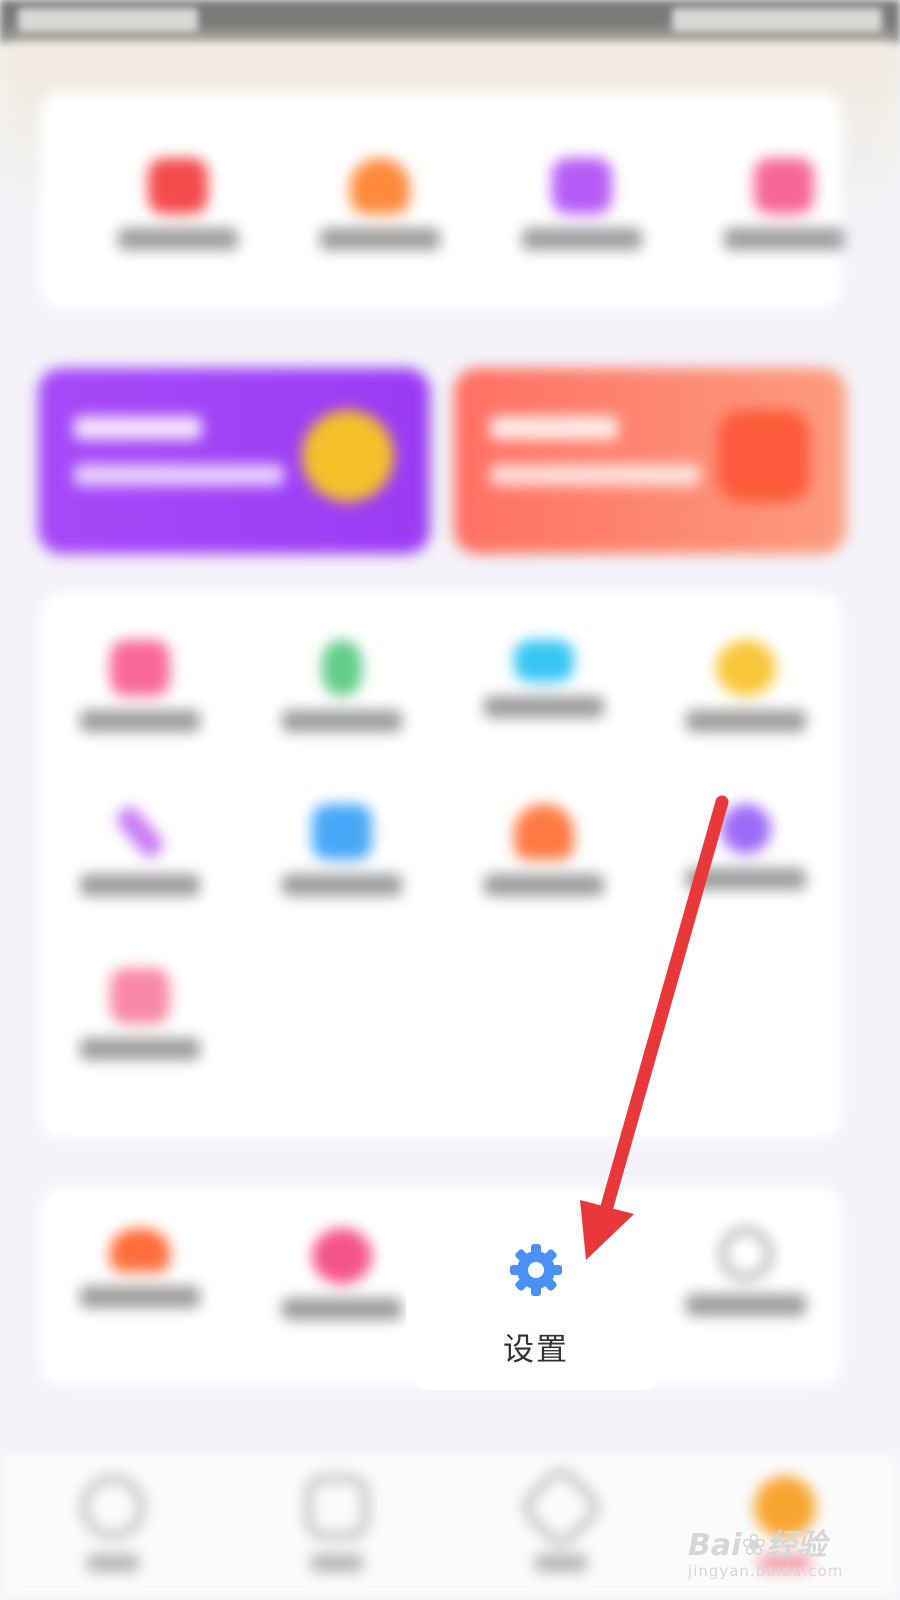 The width and height of the screenshot is (900, 1600). Describe the element at coordinates (654, 1027) in the screenshot. I see `annotation-arrow` at that location.